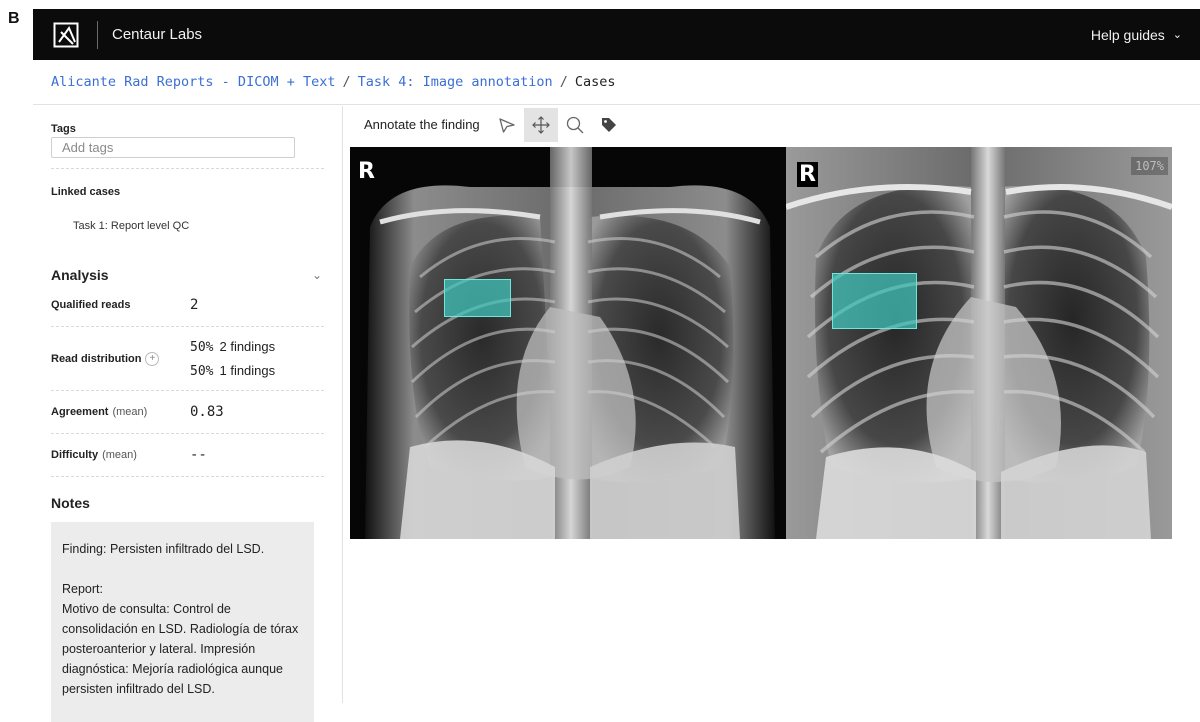  I want to click on move-icon, so click(540, 124).